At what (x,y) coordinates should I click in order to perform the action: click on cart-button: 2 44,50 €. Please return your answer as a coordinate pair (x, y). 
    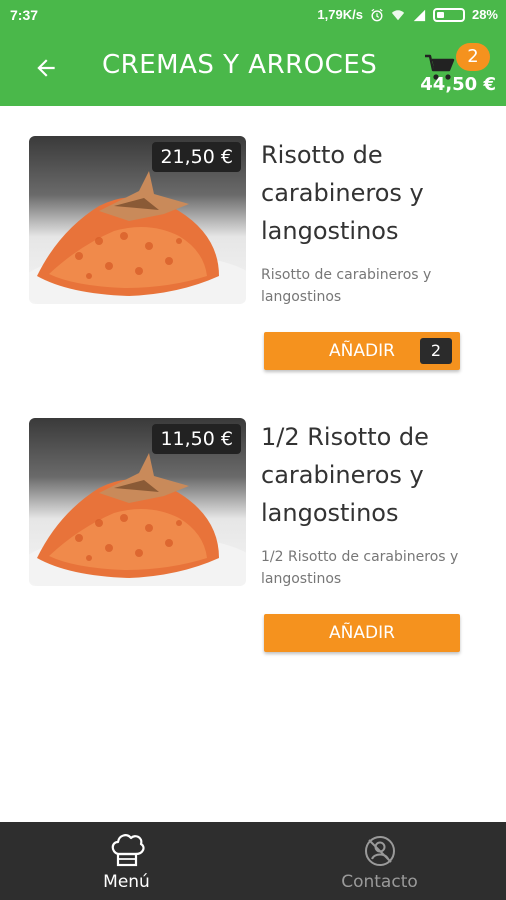
    Looking at the image, I should click on (456, 70).